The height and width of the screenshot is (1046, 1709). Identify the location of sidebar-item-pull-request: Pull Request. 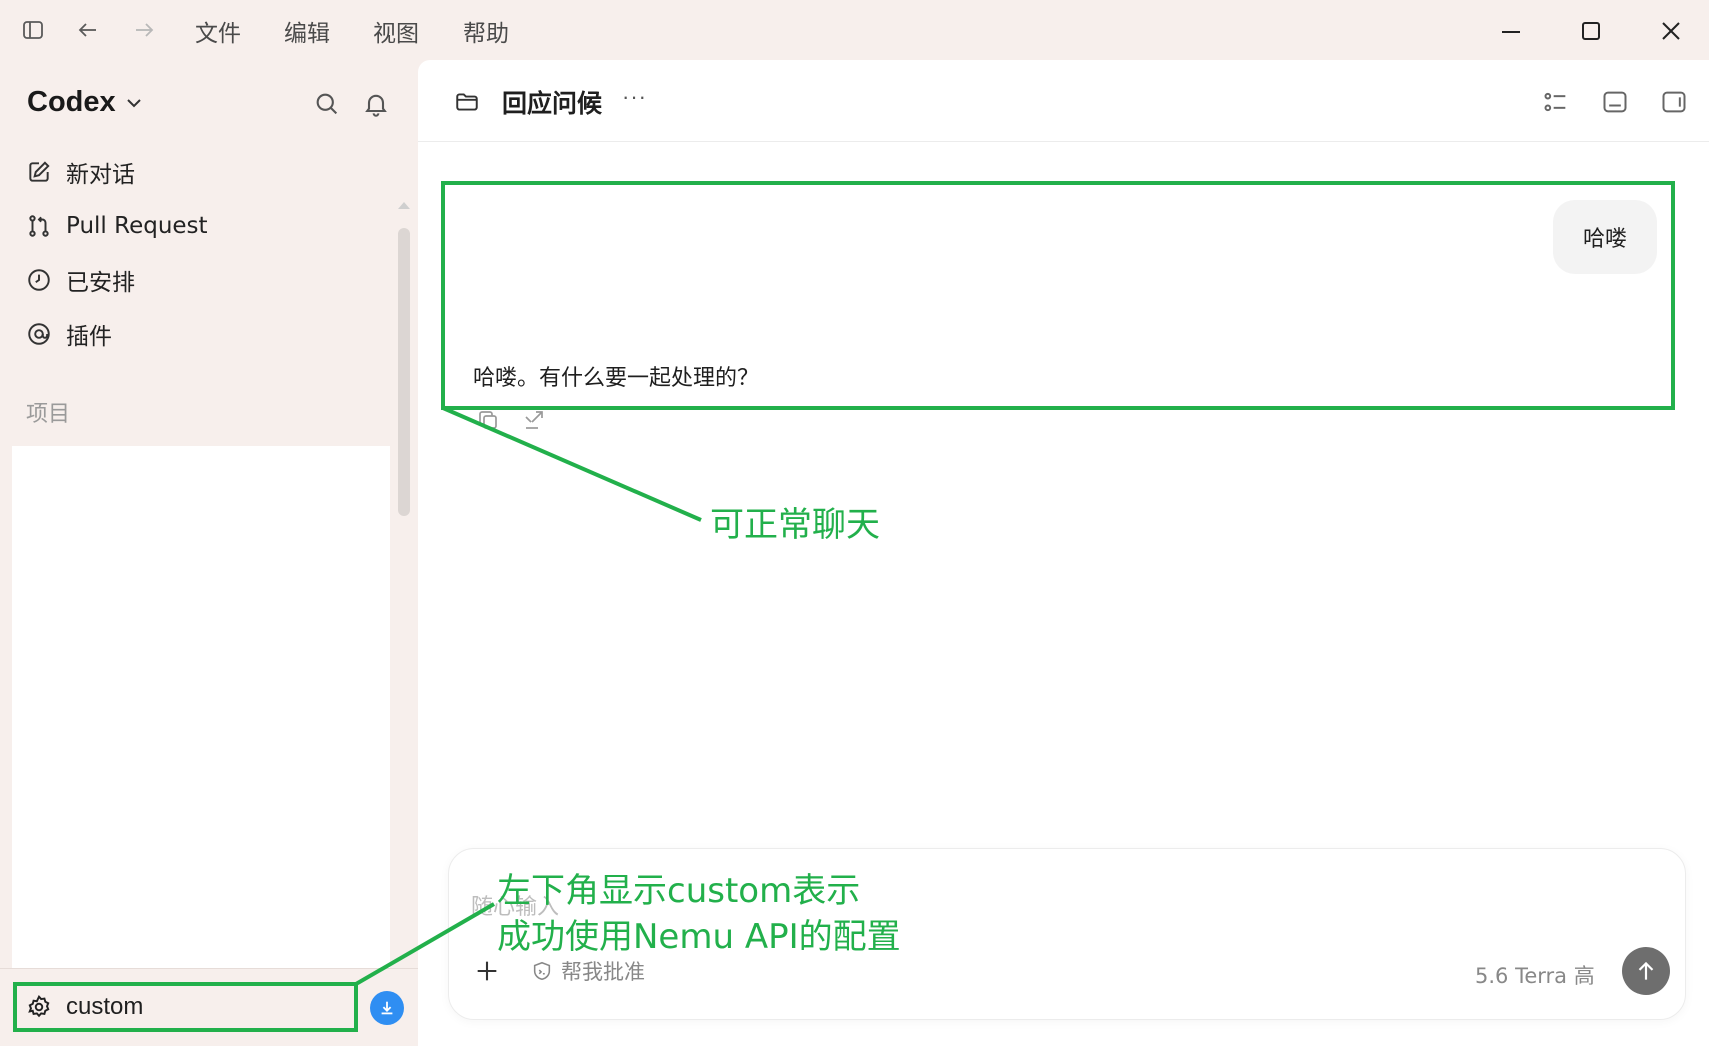
(117, 226).